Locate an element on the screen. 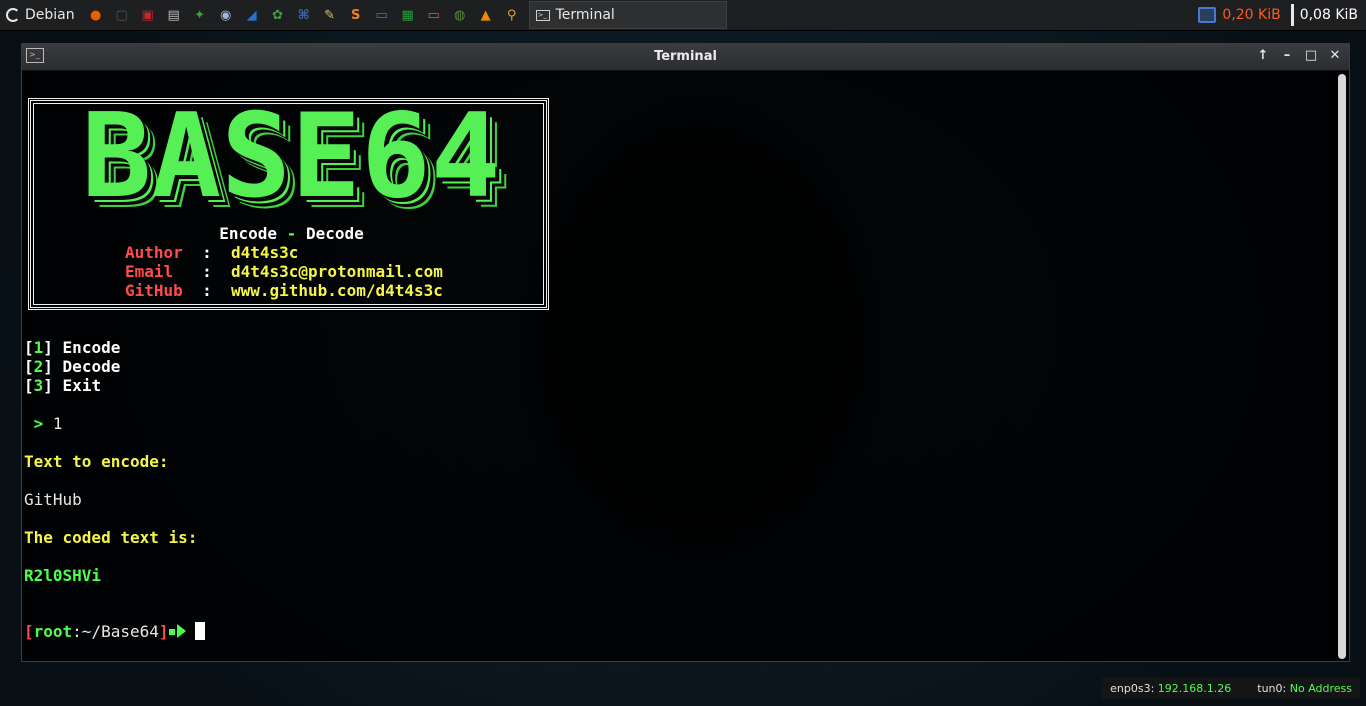 The height and width of the screenshot is (706, 1366). text-editor-icon: ✎ is located at coordinates (330, 15).